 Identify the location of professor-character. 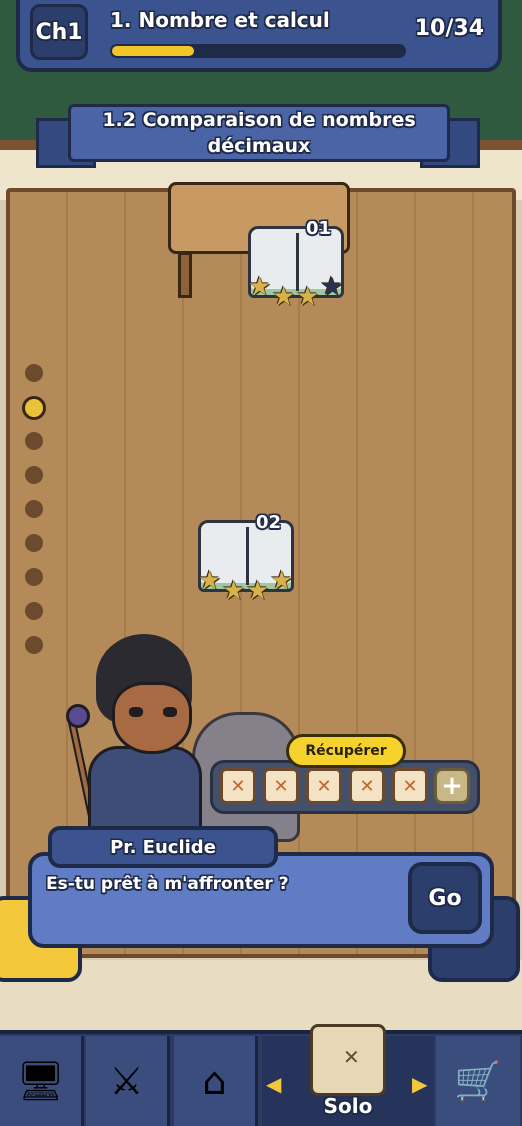
(142, 746).